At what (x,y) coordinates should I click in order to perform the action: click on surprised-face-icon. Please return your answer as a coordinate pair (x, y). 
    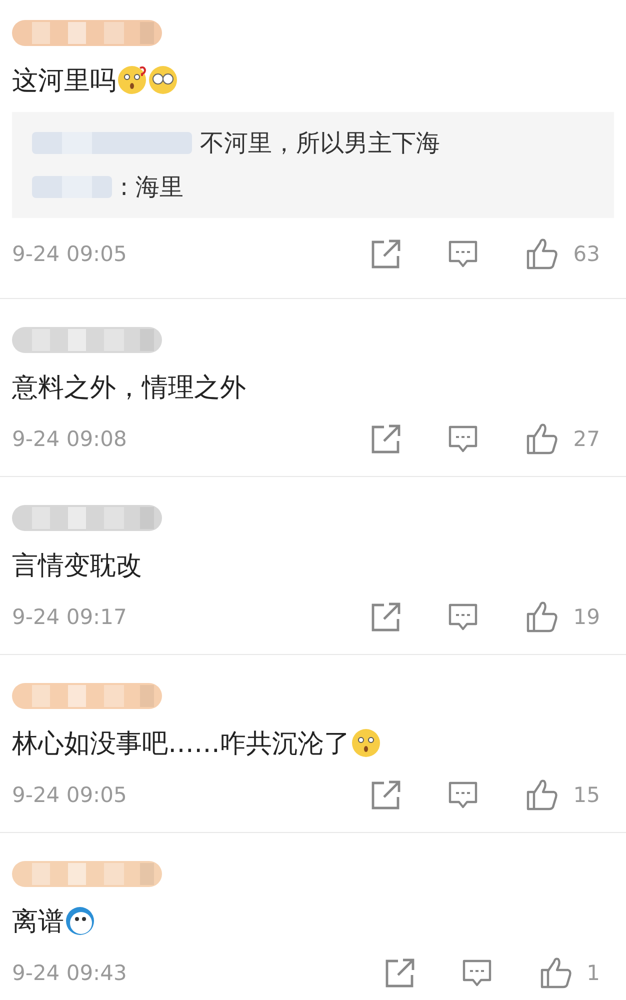
    Looking at the image, I should click on (366, 743).